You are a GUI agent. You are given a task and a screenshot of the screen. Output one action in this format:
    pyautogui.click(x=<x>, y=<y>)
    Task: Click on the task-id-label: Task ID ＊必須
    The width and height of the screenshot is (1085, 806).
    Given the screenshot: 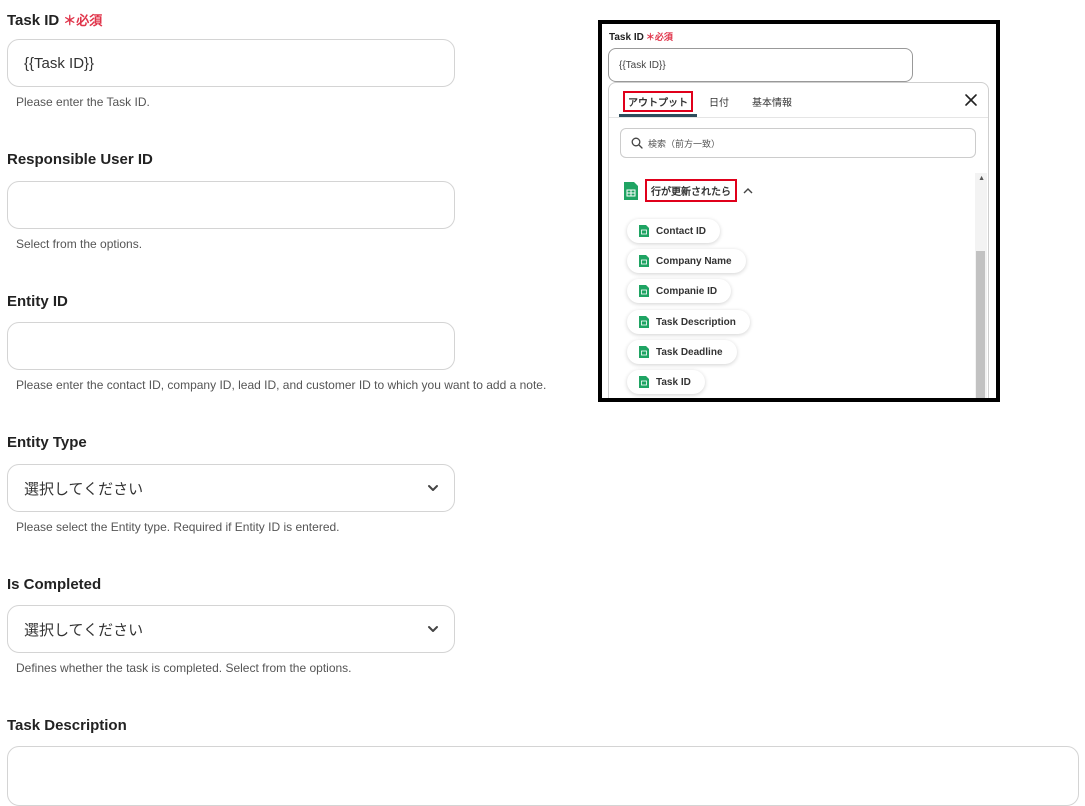 What is the action you would take?
    pyautogui.click(x=54, y=19)
    